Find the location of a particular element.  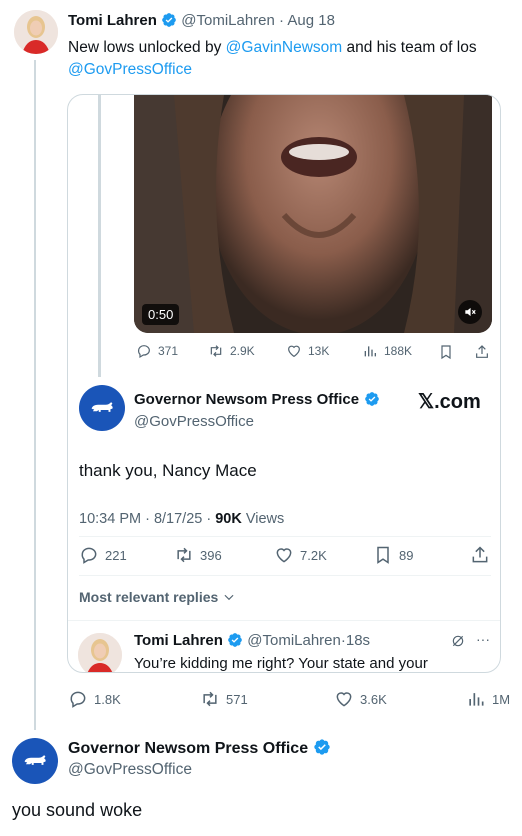

context-like-count: 13K is located at coordinates (319, 351).